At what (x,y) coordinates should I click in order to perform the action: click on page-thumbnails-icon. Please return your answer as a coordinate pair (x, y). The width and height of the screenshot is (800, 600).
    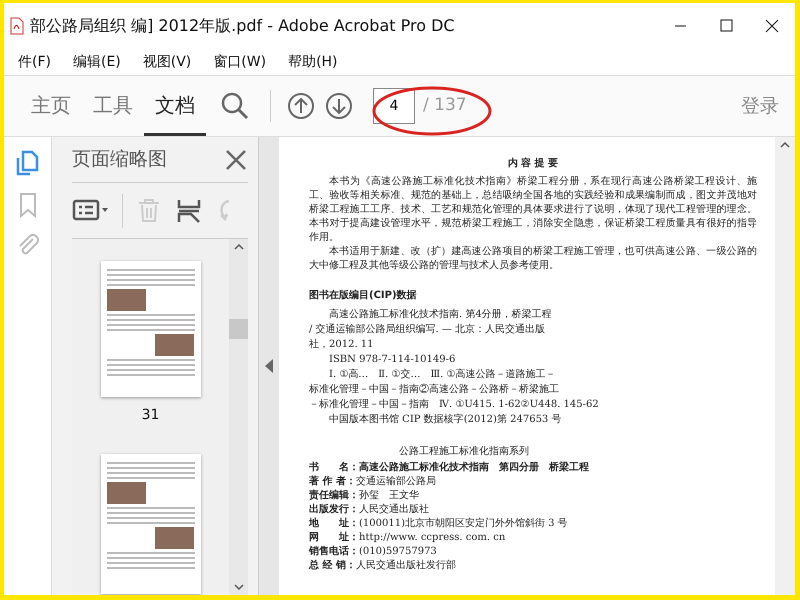
    Looking at the image, I should click on (27, 163).